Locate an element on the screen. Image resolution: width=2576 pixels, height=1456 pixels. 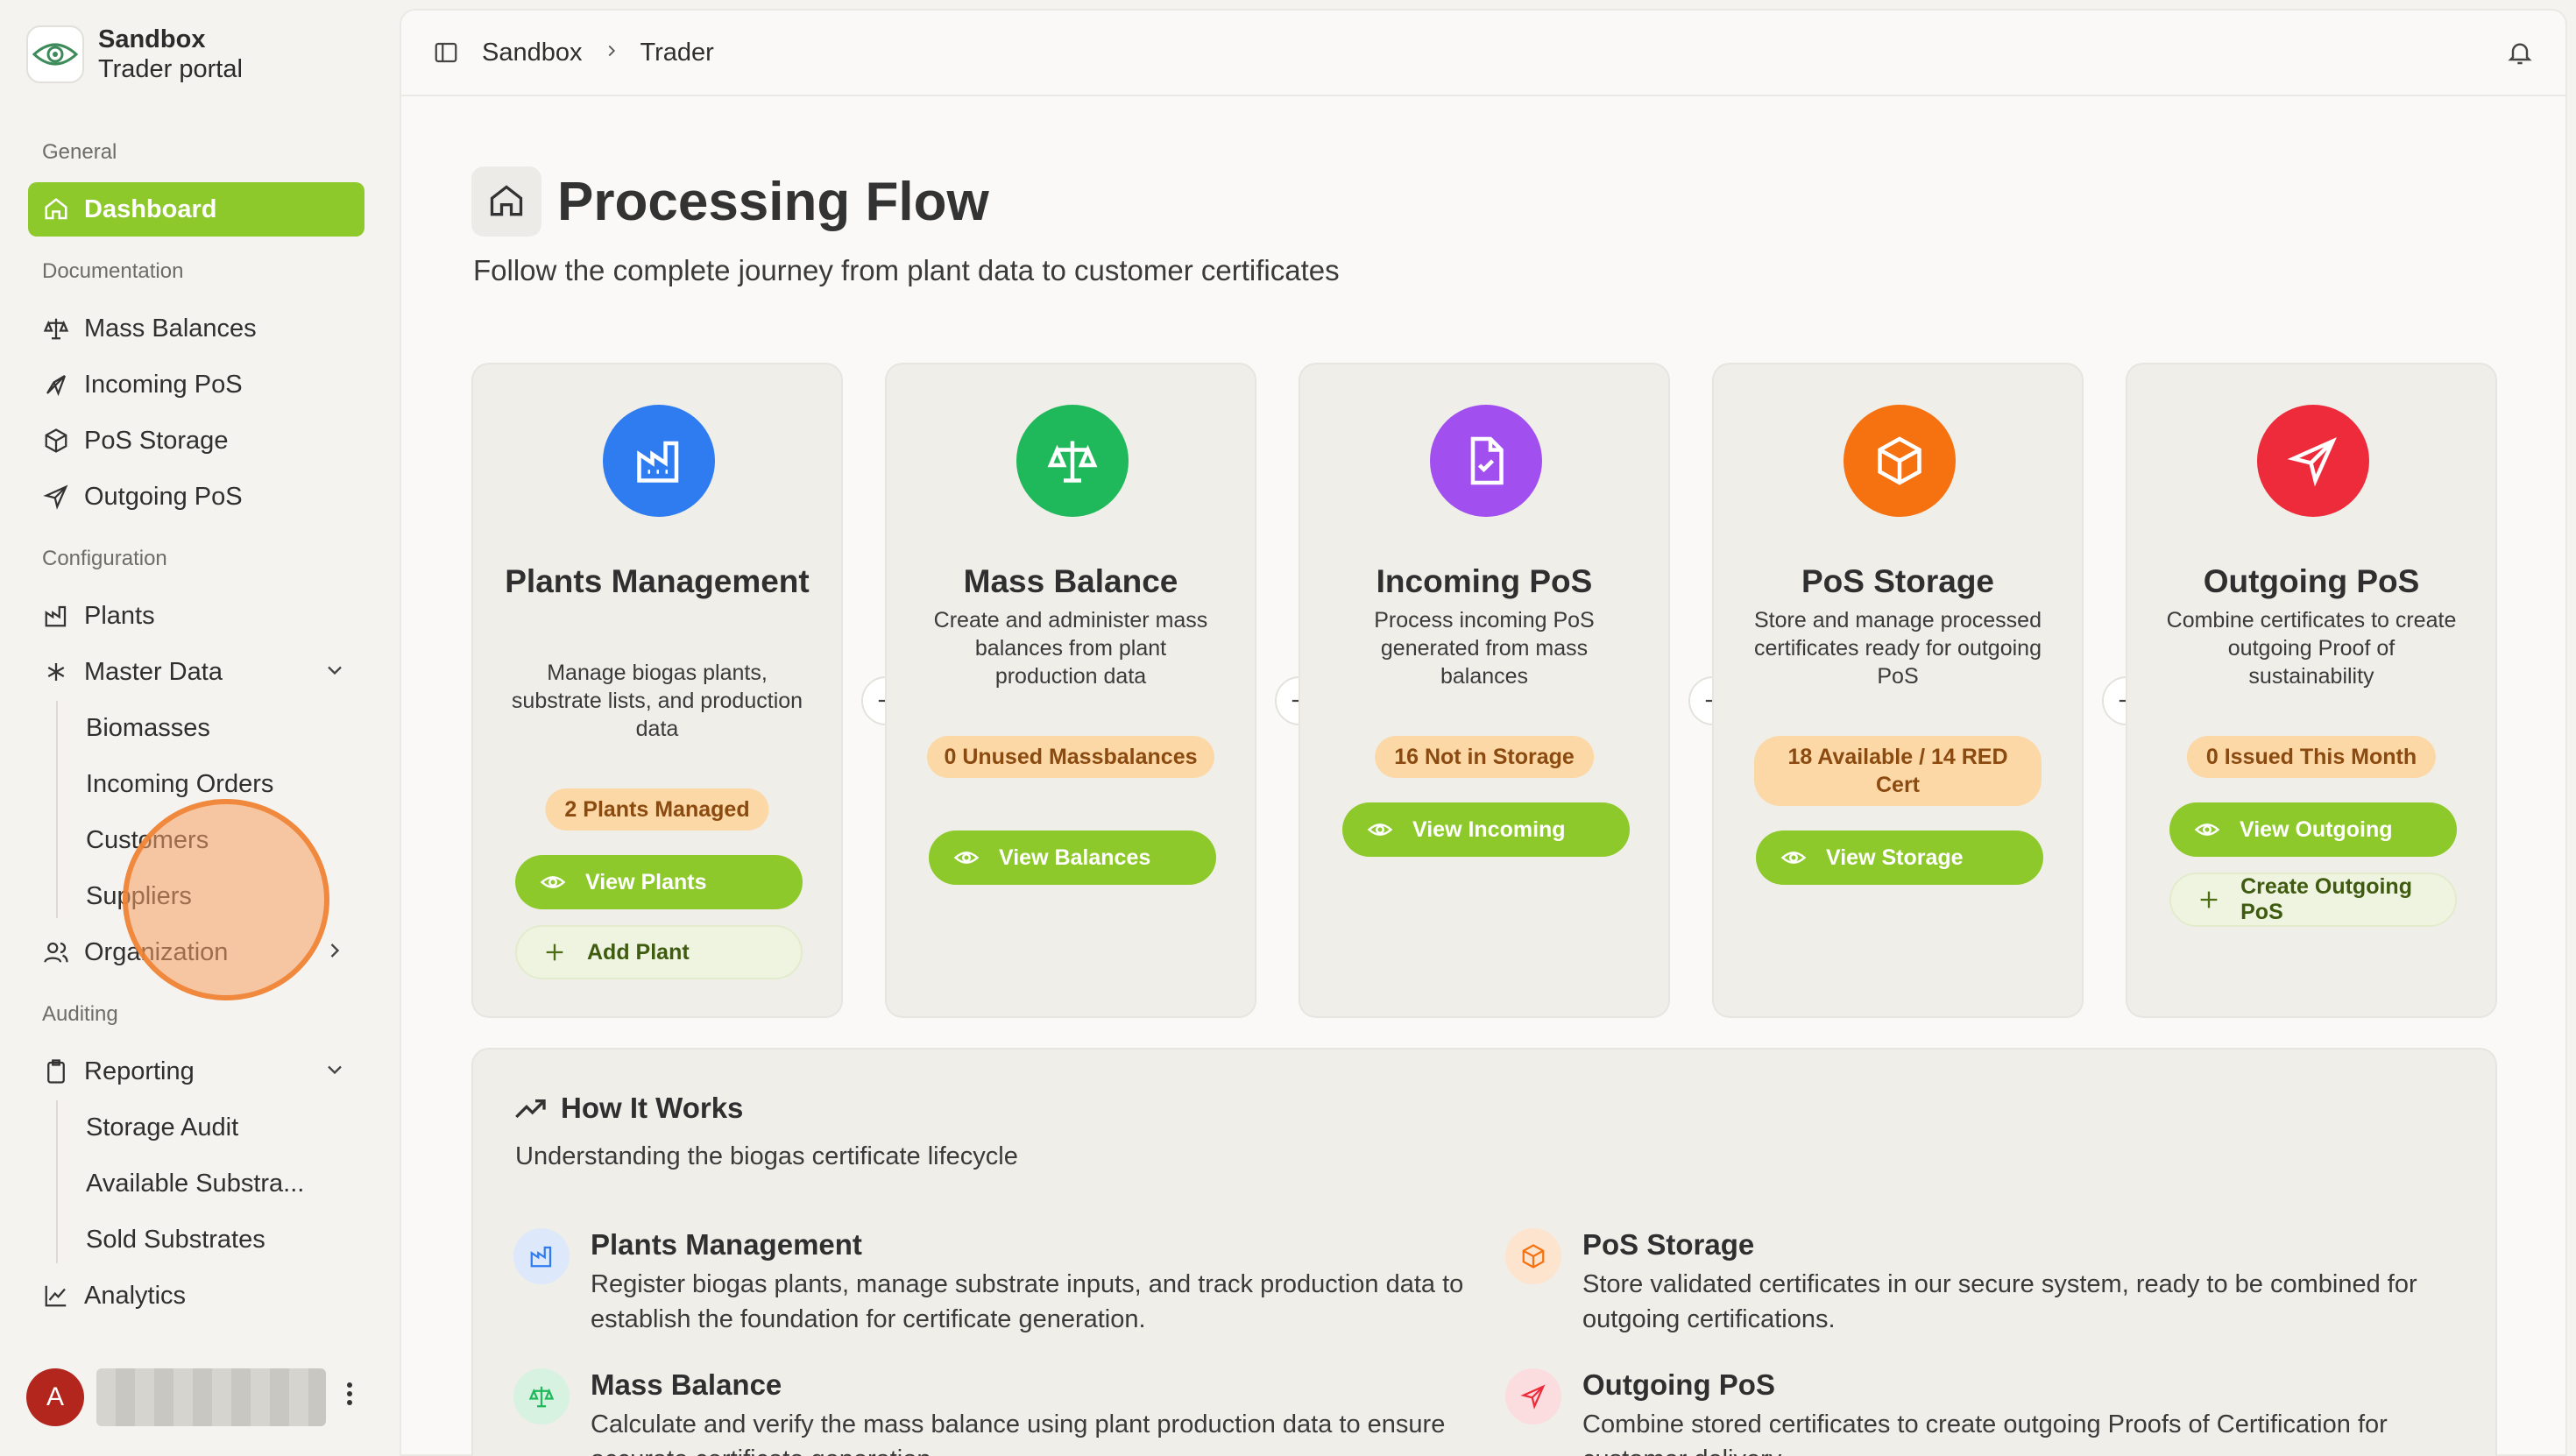
sidebar-subitem-biomasses: Biomasses is located at coordinates (216, 728).